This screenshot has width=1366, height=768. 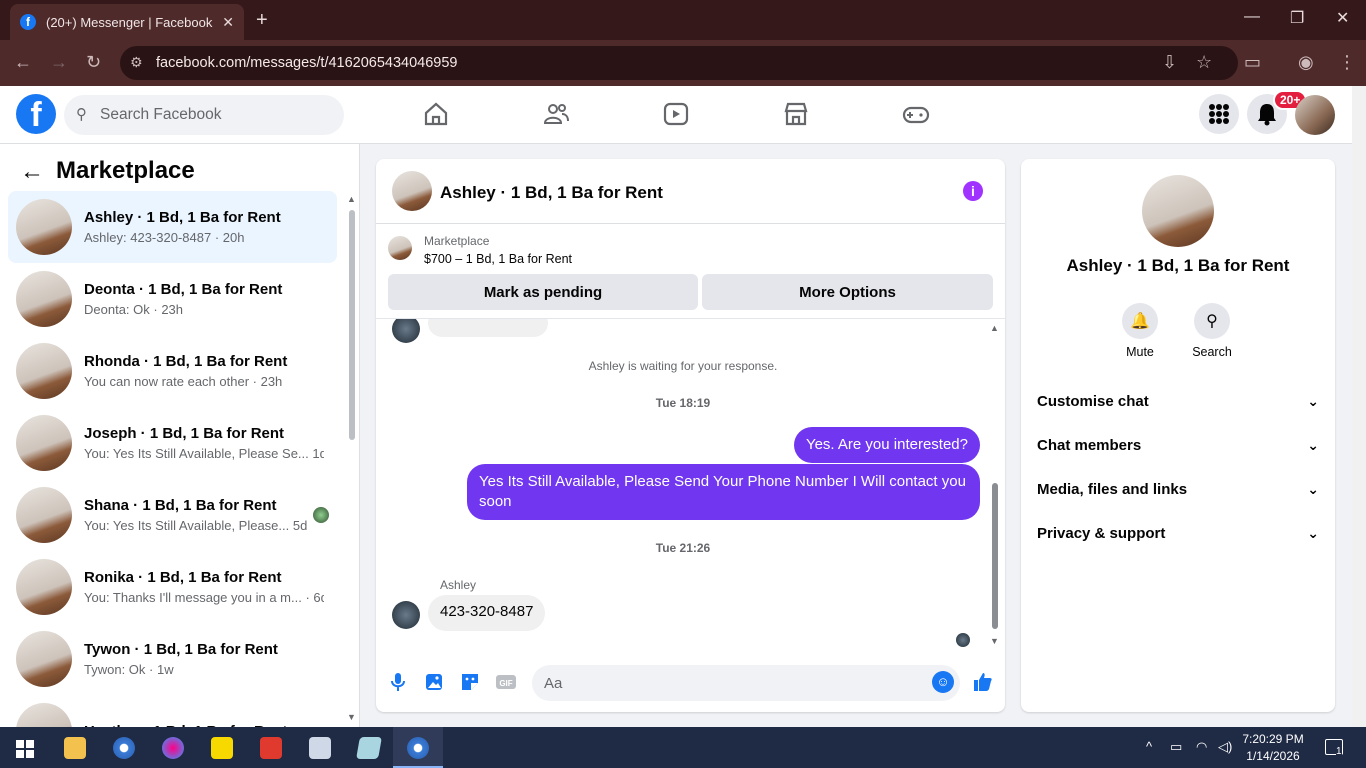 I want to click on wifi-icon: ◠, so click(x=1201, y=747).